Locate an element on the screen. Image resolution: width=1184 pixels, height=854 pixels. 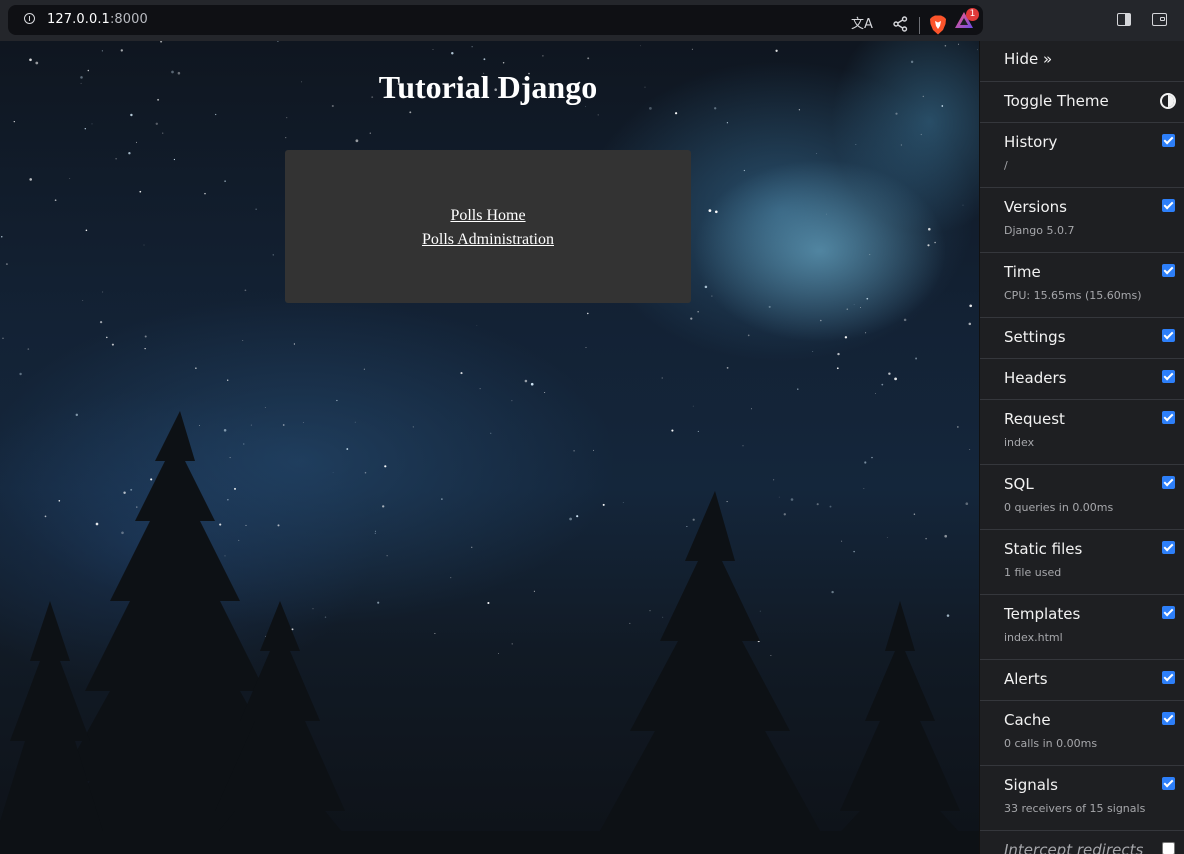
toggle-theme-button: Toggle Theme is located at coordinates (1082, 102).